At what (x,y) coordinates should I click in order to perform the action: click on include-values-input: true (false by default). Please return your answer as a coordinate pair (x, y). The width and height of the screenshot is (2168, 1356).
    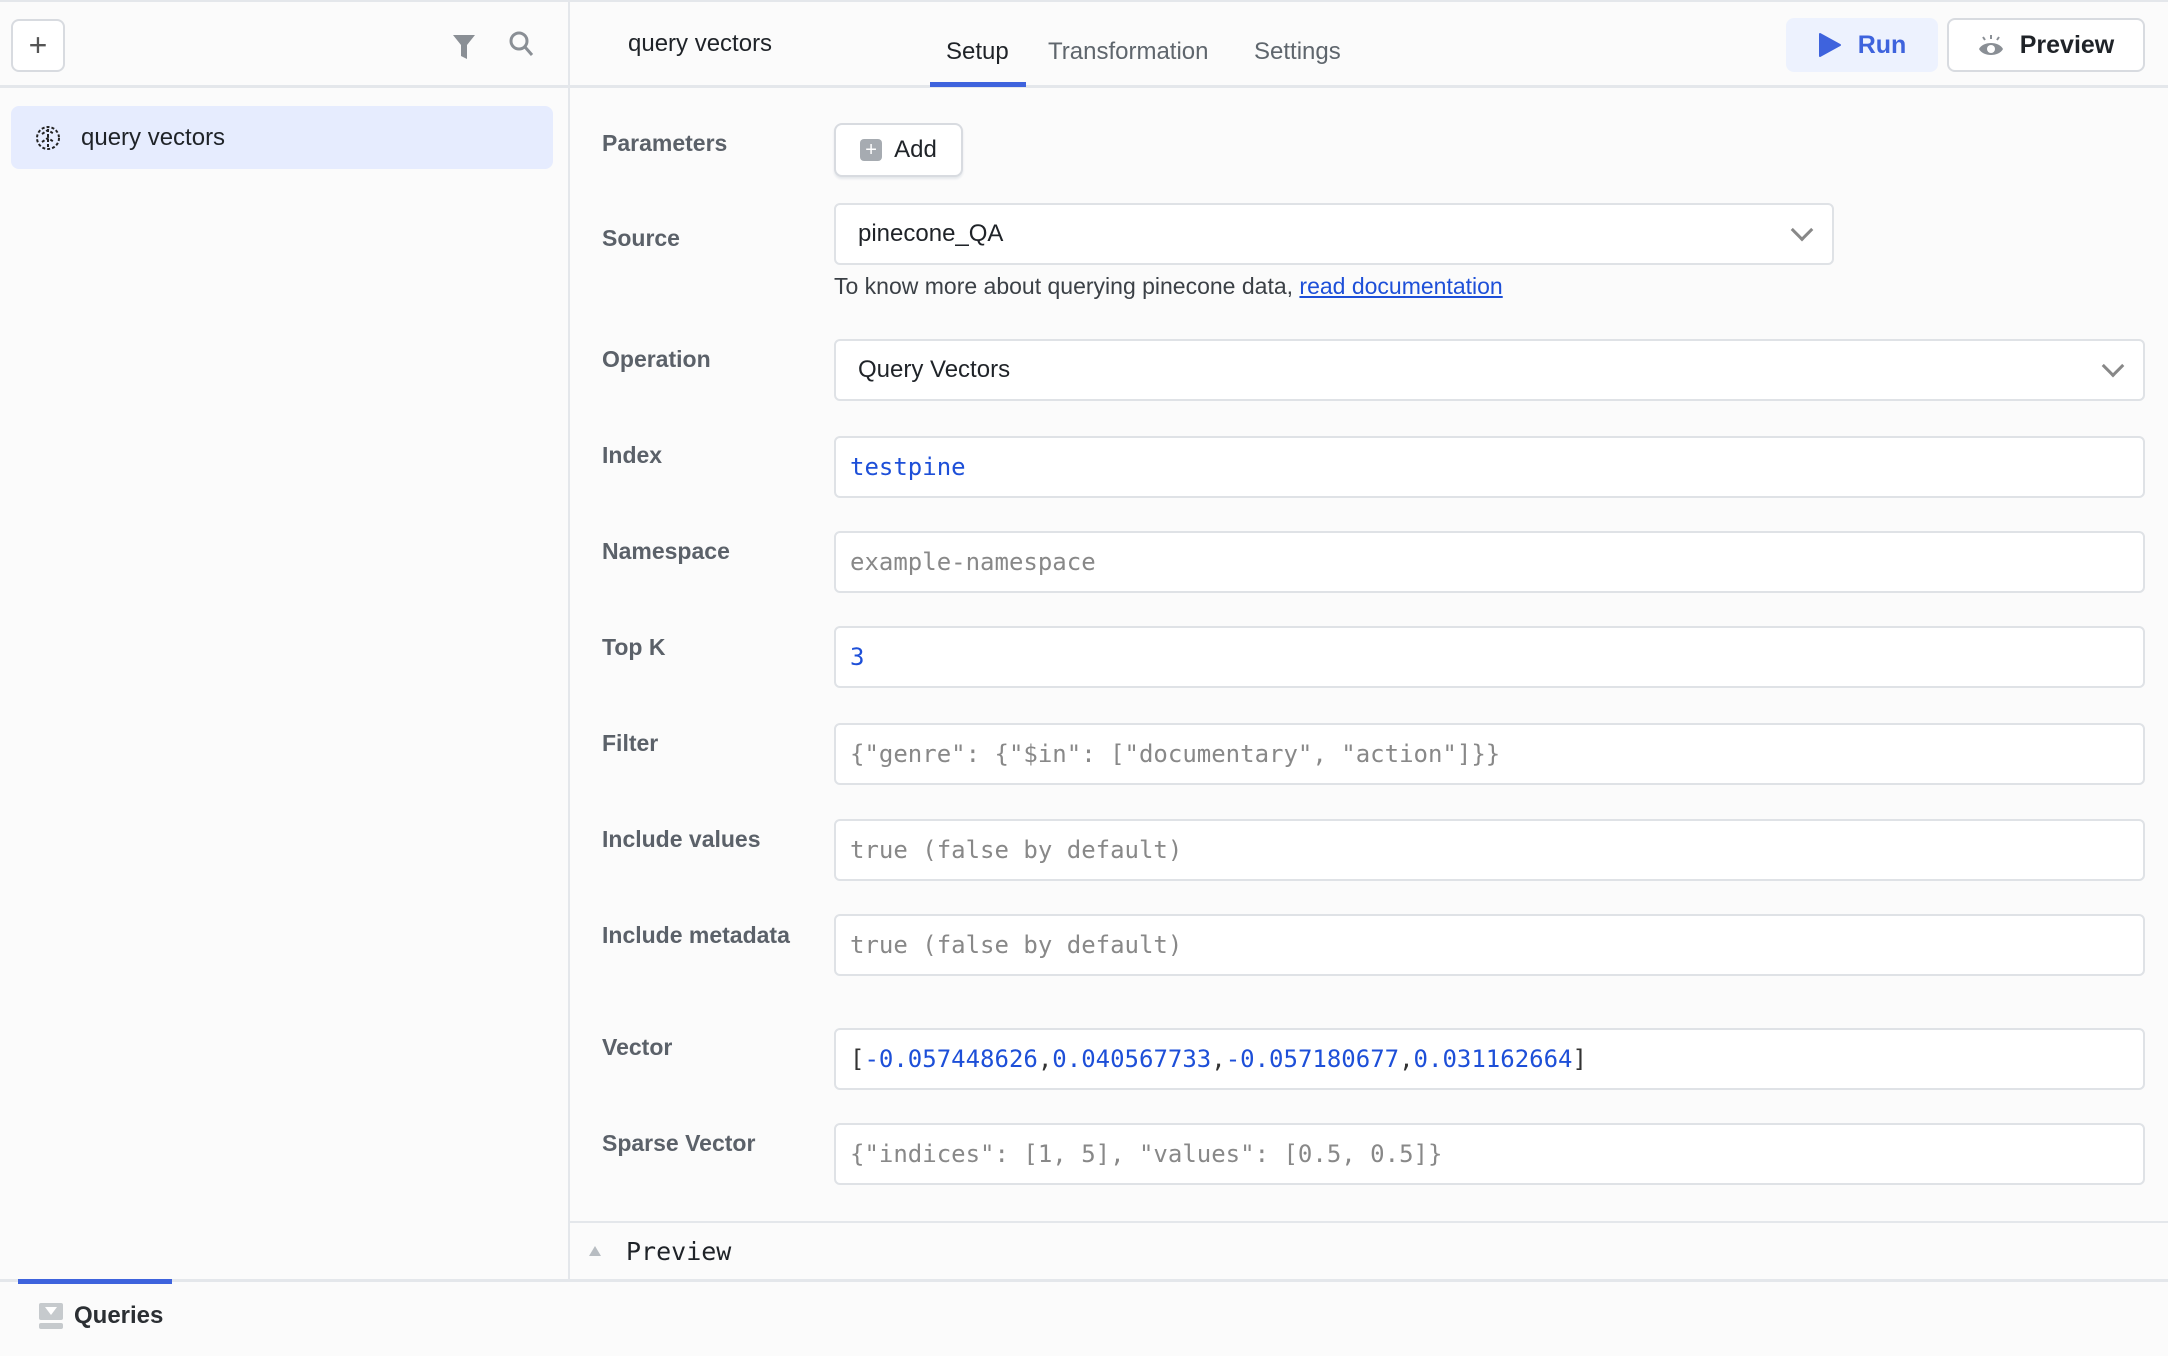
    Looking at the image, I should click on (1489, 850).